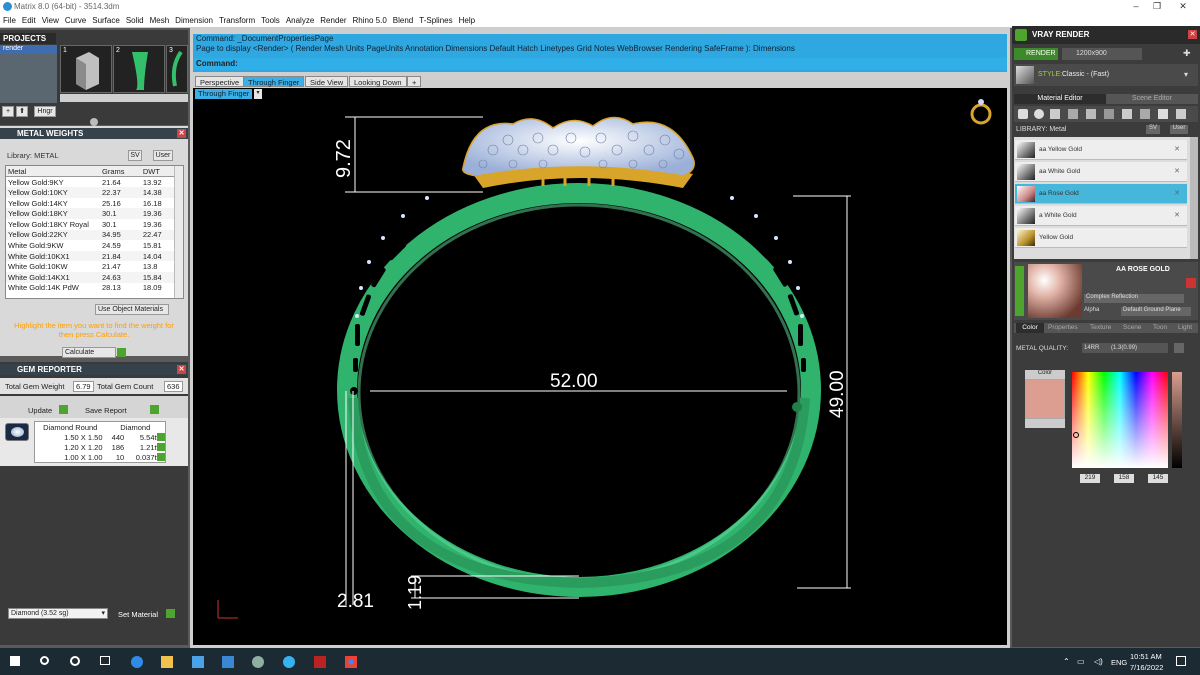 The height and width of the screenshot is (675, 1200). Describe the element at coordinates (1090, 478) in the screenshot. I see `rgb-red: 219` at that location.